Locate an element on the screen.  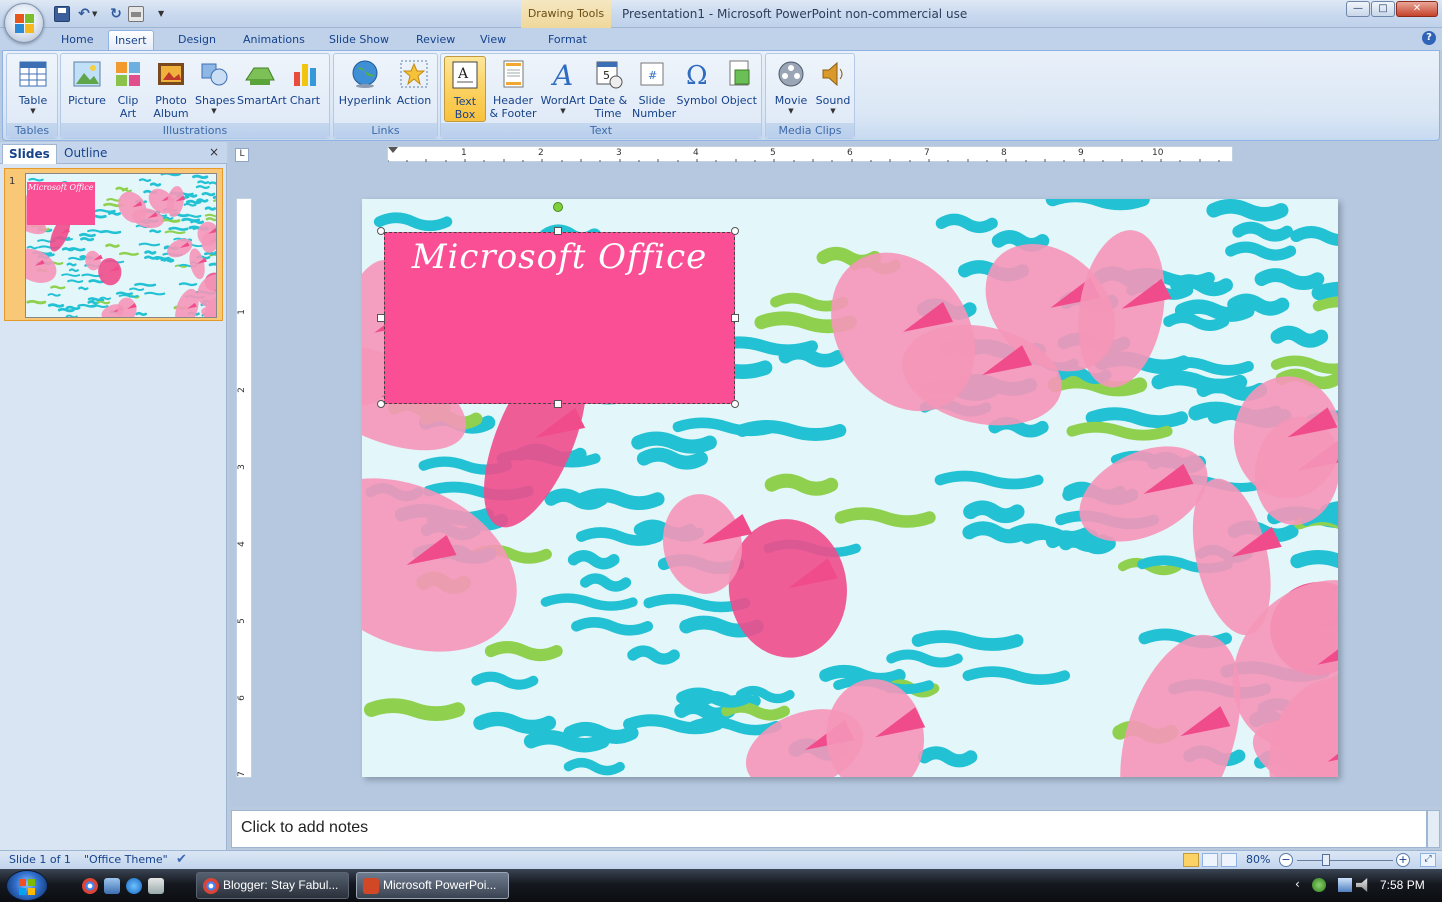
redo-icon: ↻ is located at coordinates (116, 14).